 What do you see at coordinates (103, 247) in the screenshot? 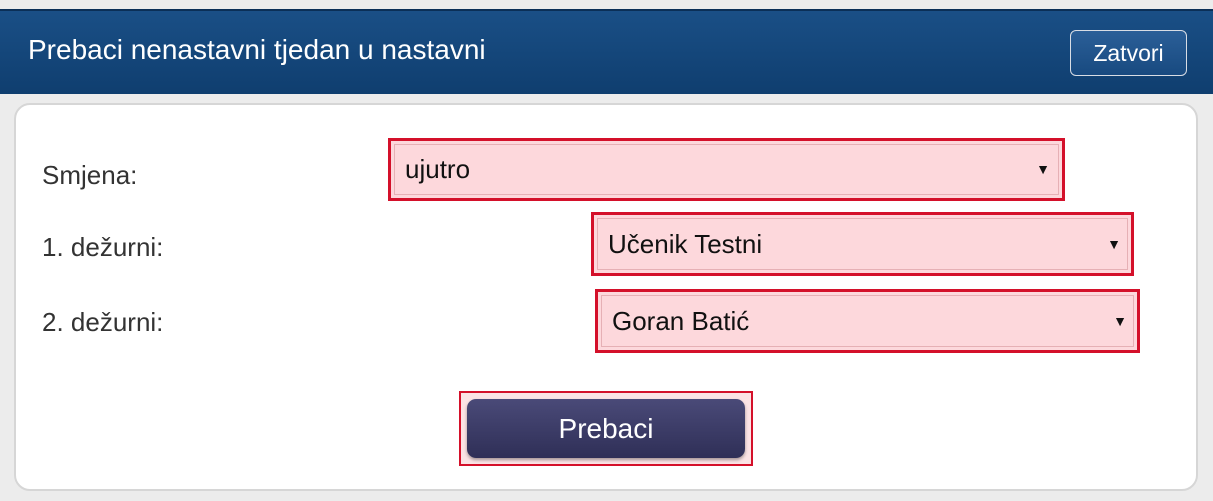
I see `duty1-label: 1. dežurni:` at bounding box center [103, 247].